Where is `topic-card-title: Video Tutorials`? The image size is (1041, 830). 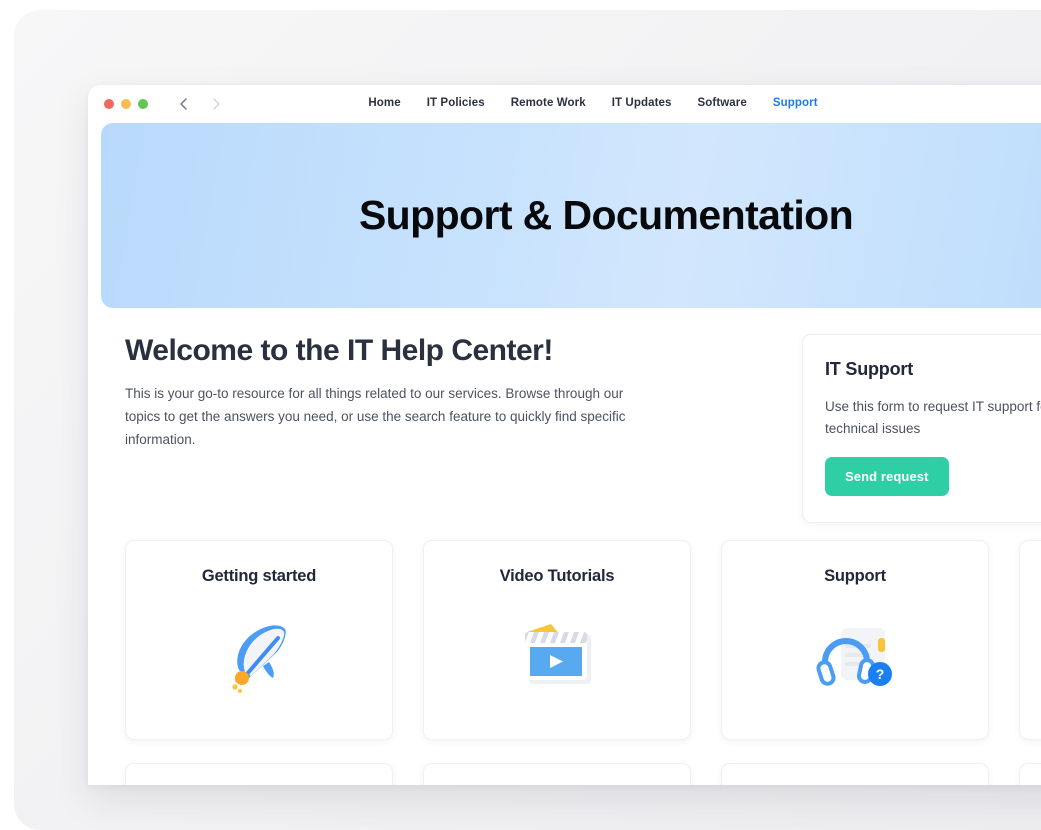
topic-card-title: Video Tutorials is located at coordinates (557, 575).